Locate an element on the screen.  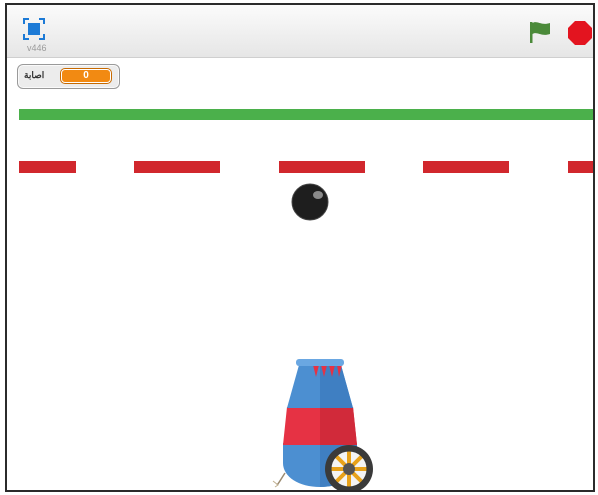
player-toolbar: v446 is located at coordinates (300, 31).